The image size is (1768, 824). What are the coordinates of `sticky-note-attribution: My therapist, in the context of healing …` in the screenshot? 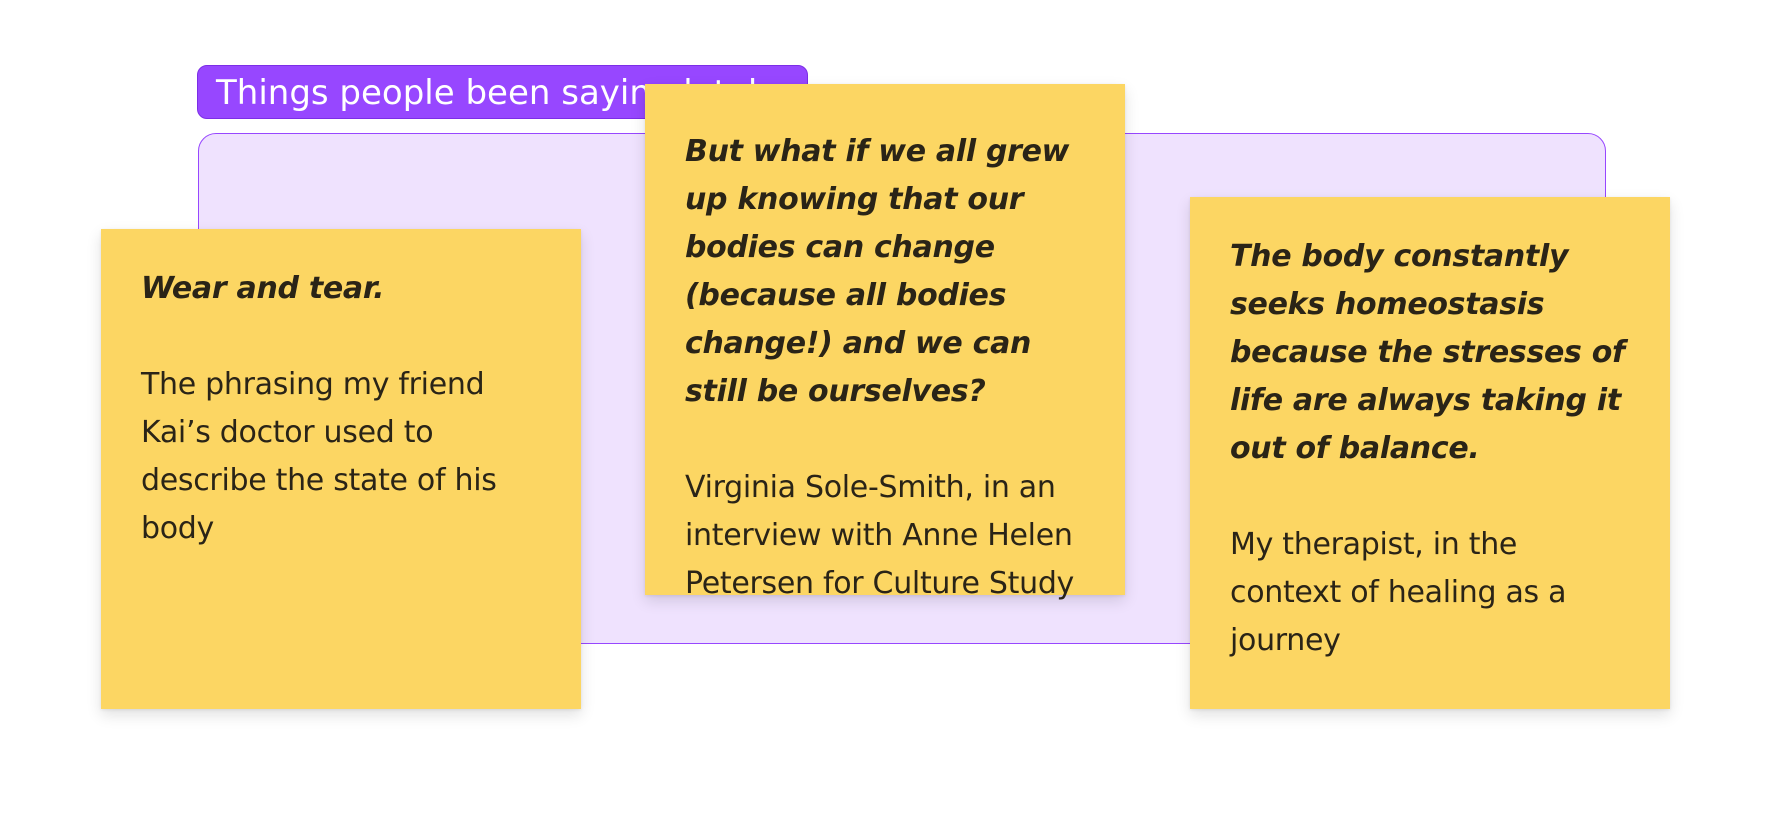 It's located at (1398, 592).